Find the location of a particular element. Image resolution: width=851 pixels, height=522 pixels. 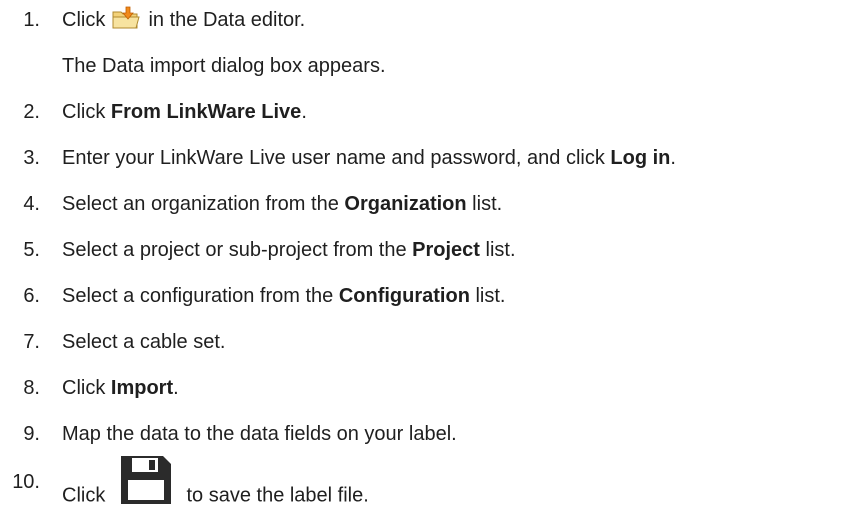

step-number: 5. is located at coordinates (31, 250).